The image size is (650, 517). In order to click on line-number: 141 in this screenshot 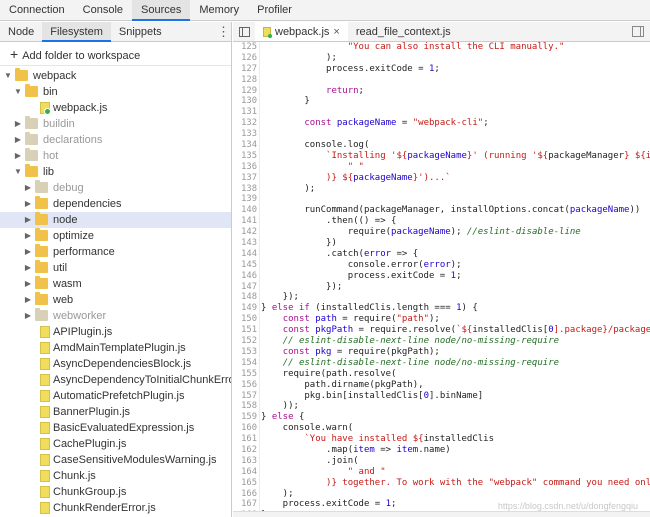, I will do `click(245, 221)`.